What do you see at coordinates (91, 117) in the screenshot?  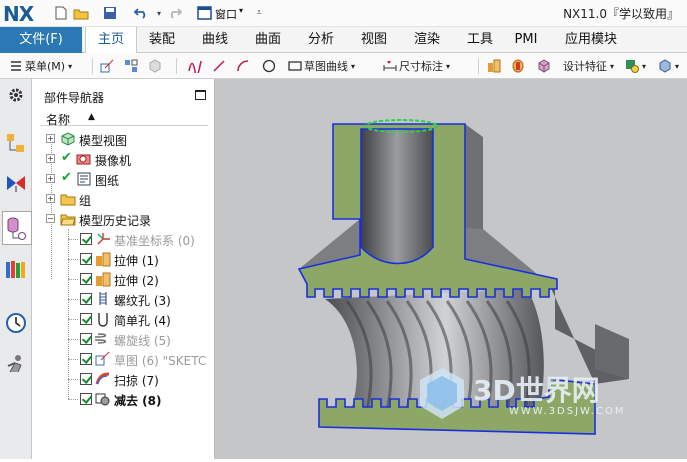 I see `sort-ascending-icon: ▲` at bounding box center [91, 117].